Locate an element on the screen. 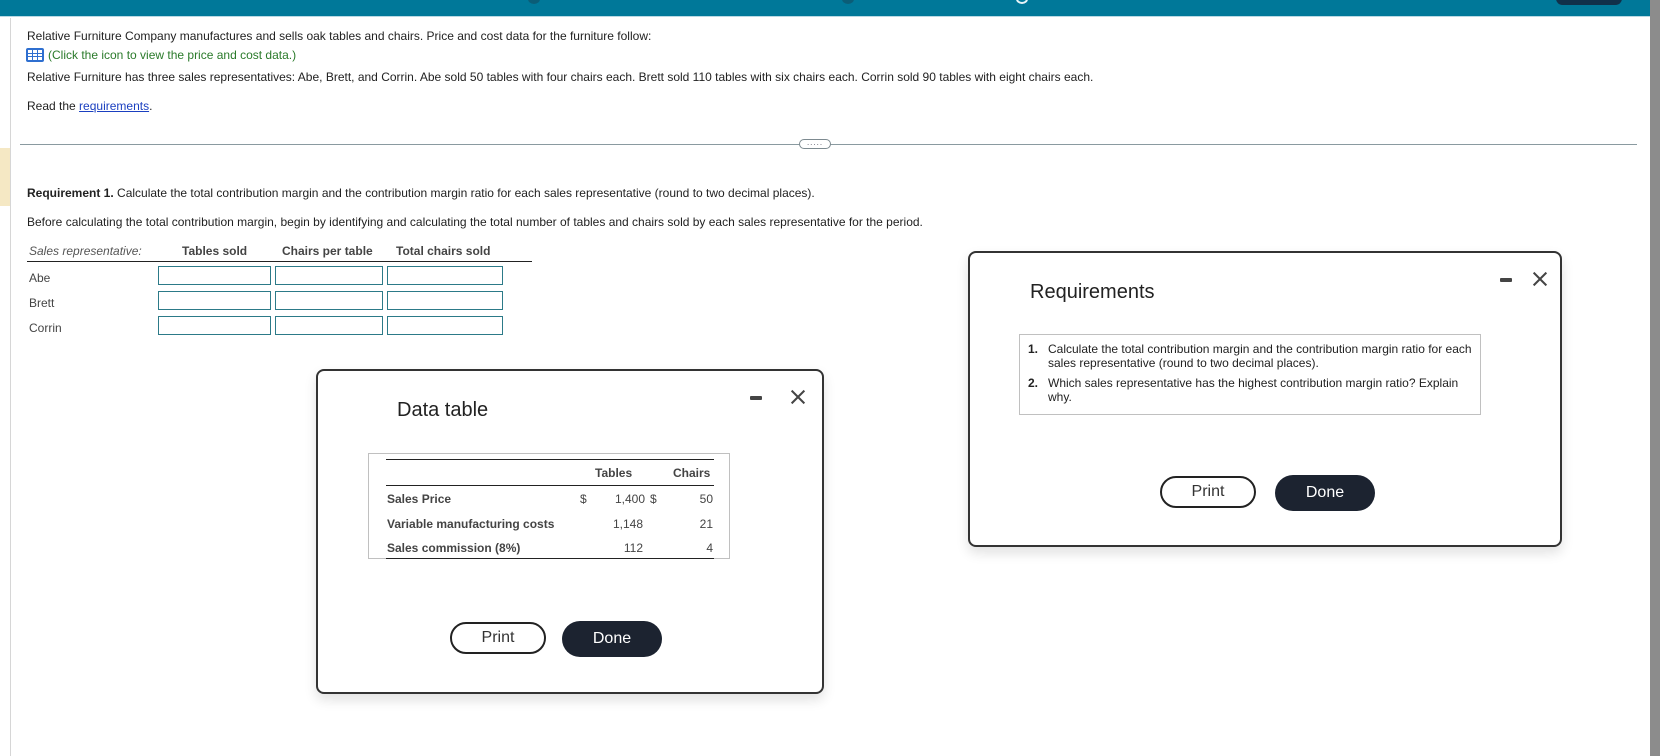 This screenshot has width=1660, height=756. row-label-abe: Abe is located at coordinates (40, 278).